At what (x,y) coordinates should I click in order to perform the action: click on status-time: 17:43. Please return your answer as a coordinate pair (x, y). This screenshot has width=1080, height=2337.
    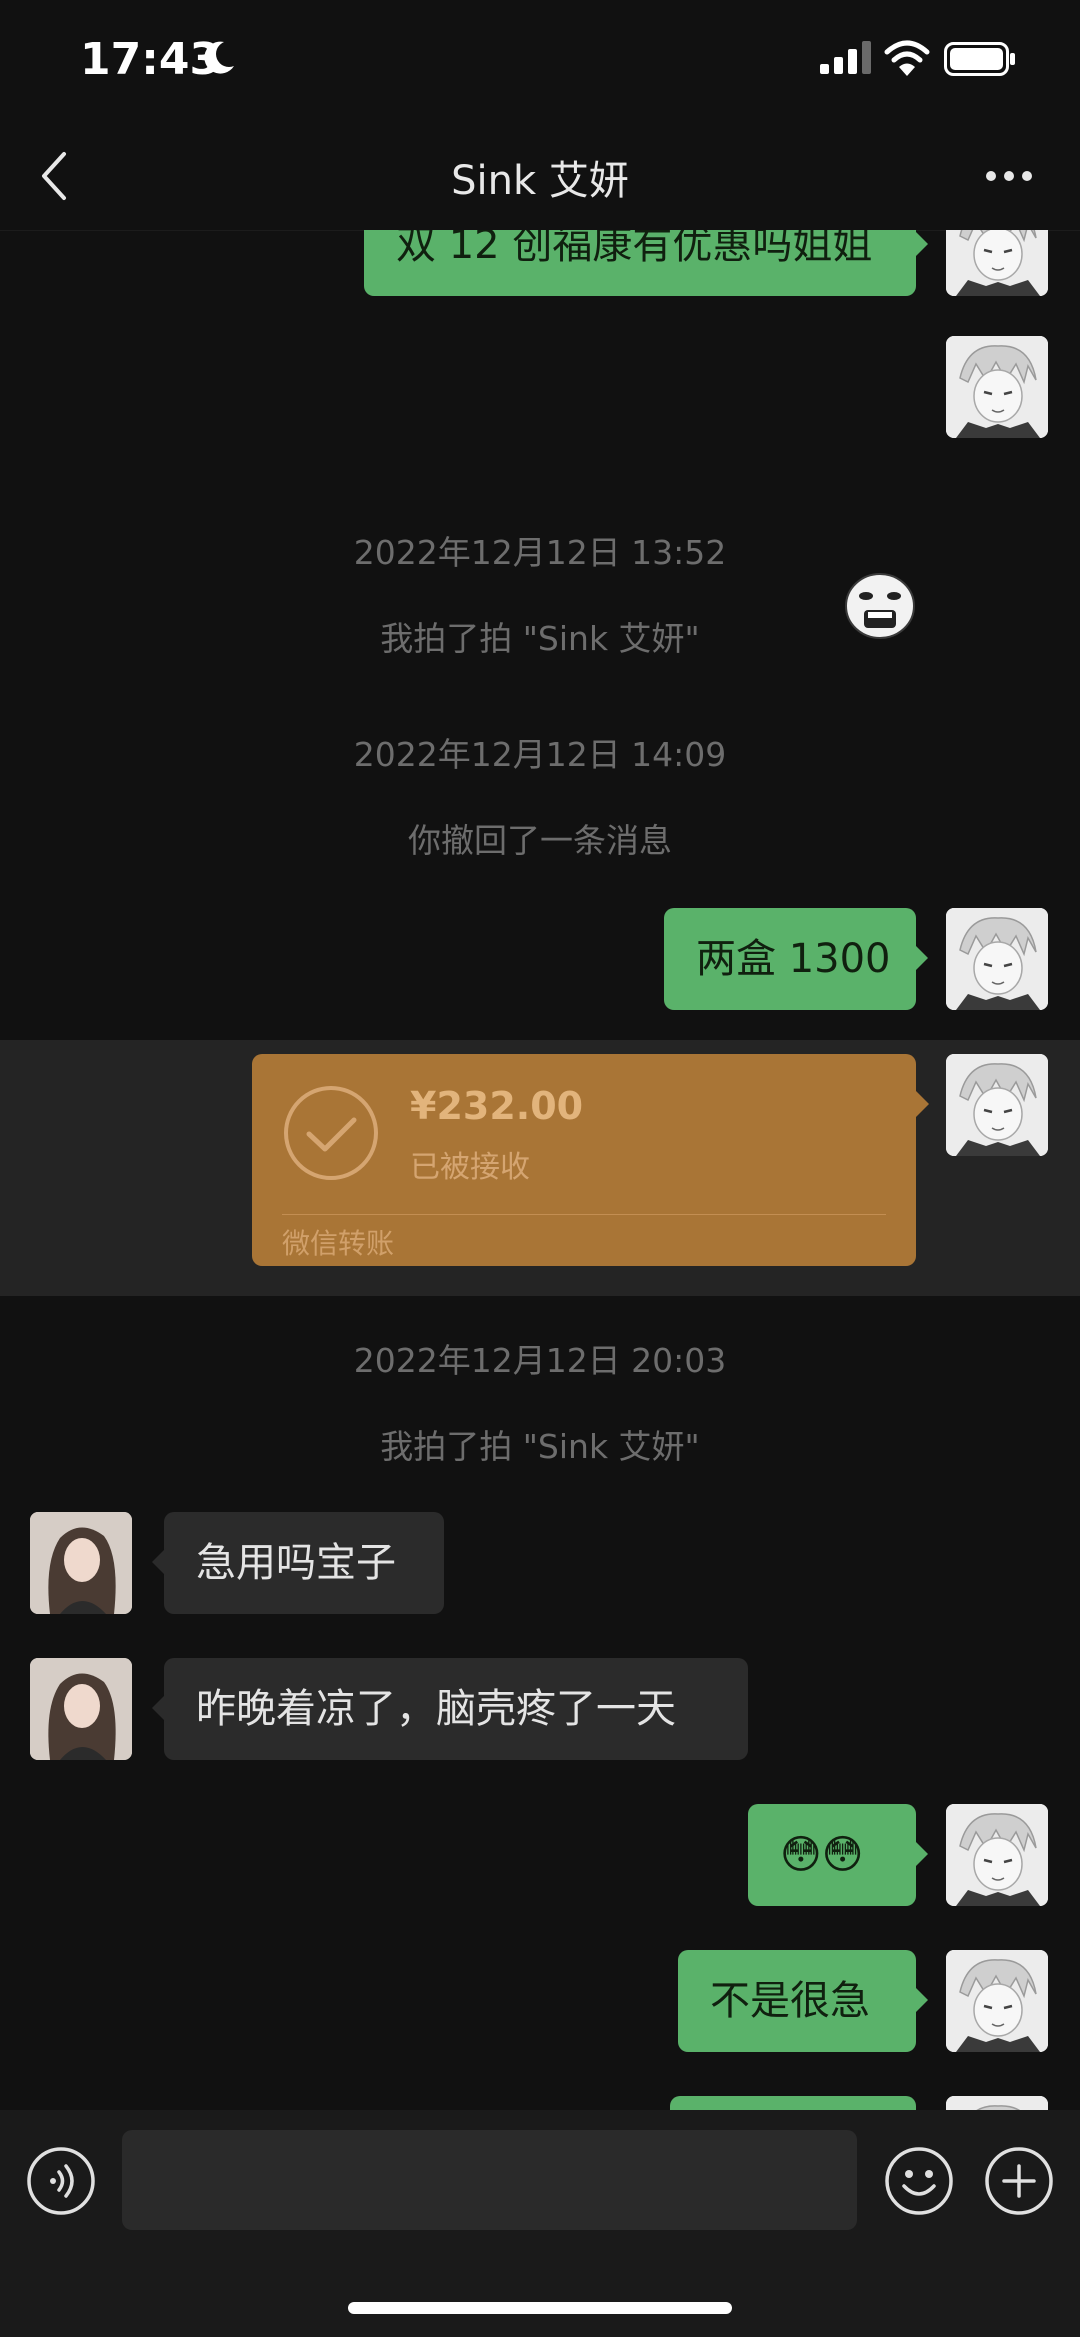
    Looking at the image, I should click on (150, 59).